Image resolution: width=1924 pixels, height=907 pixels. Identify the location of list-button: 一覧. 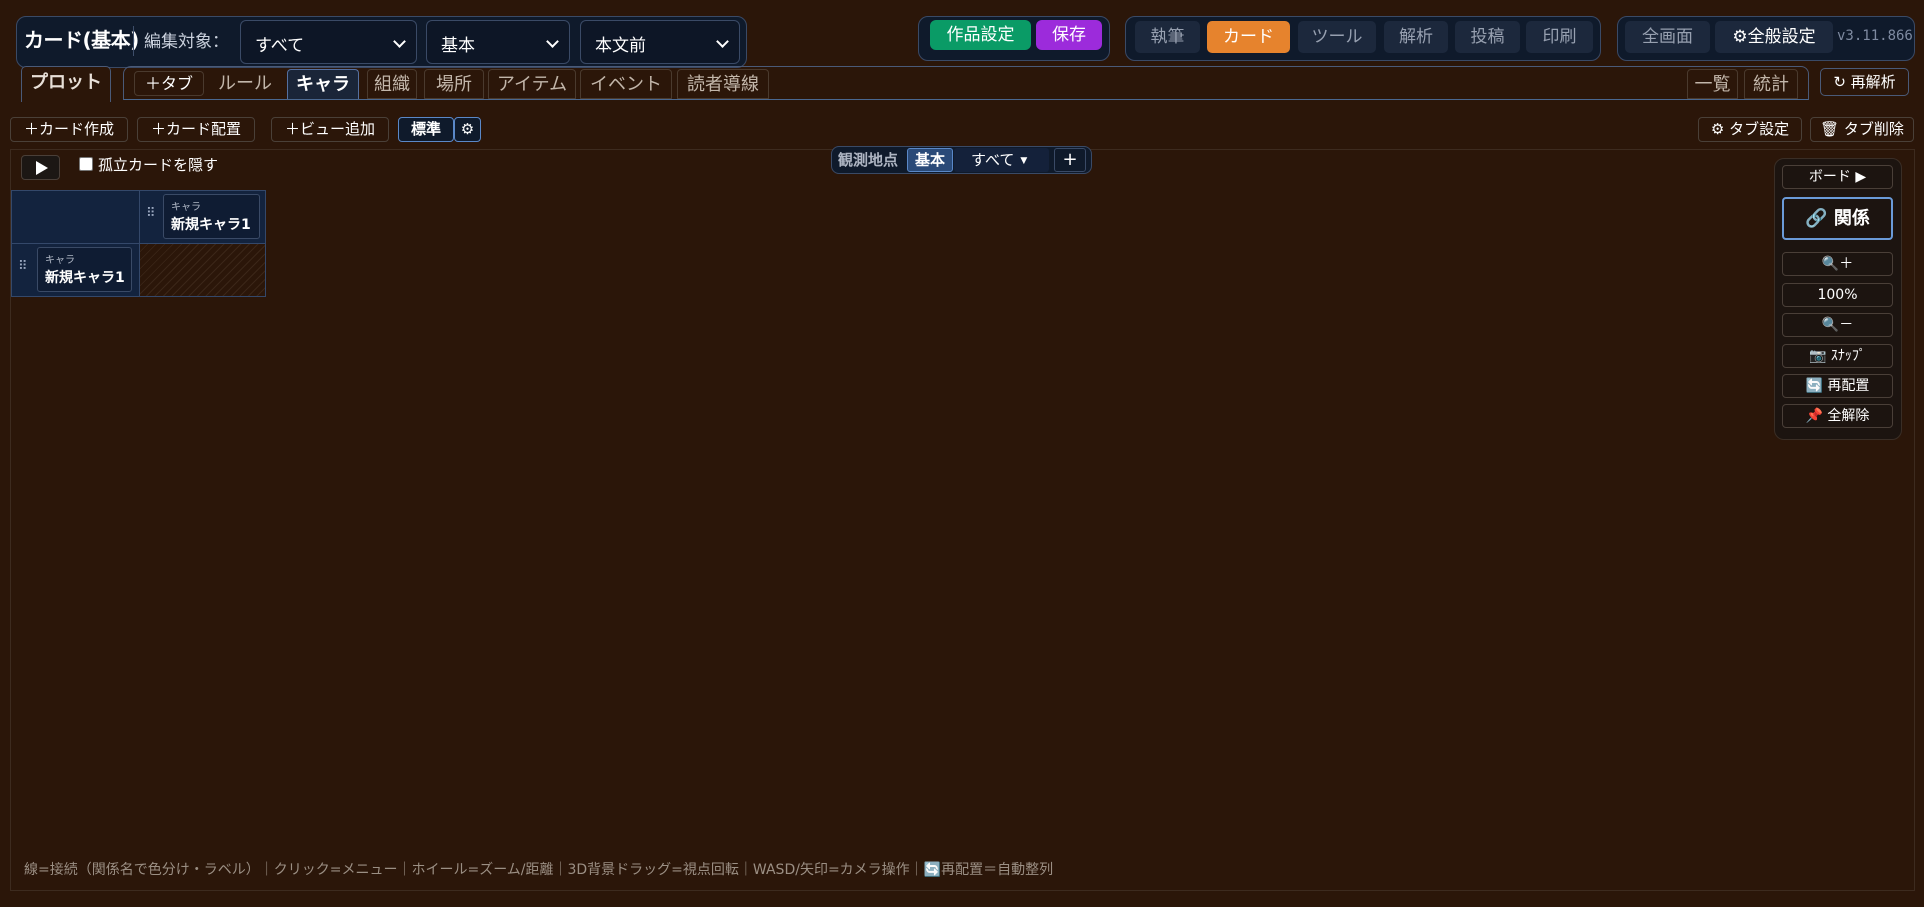
(1712, 84).